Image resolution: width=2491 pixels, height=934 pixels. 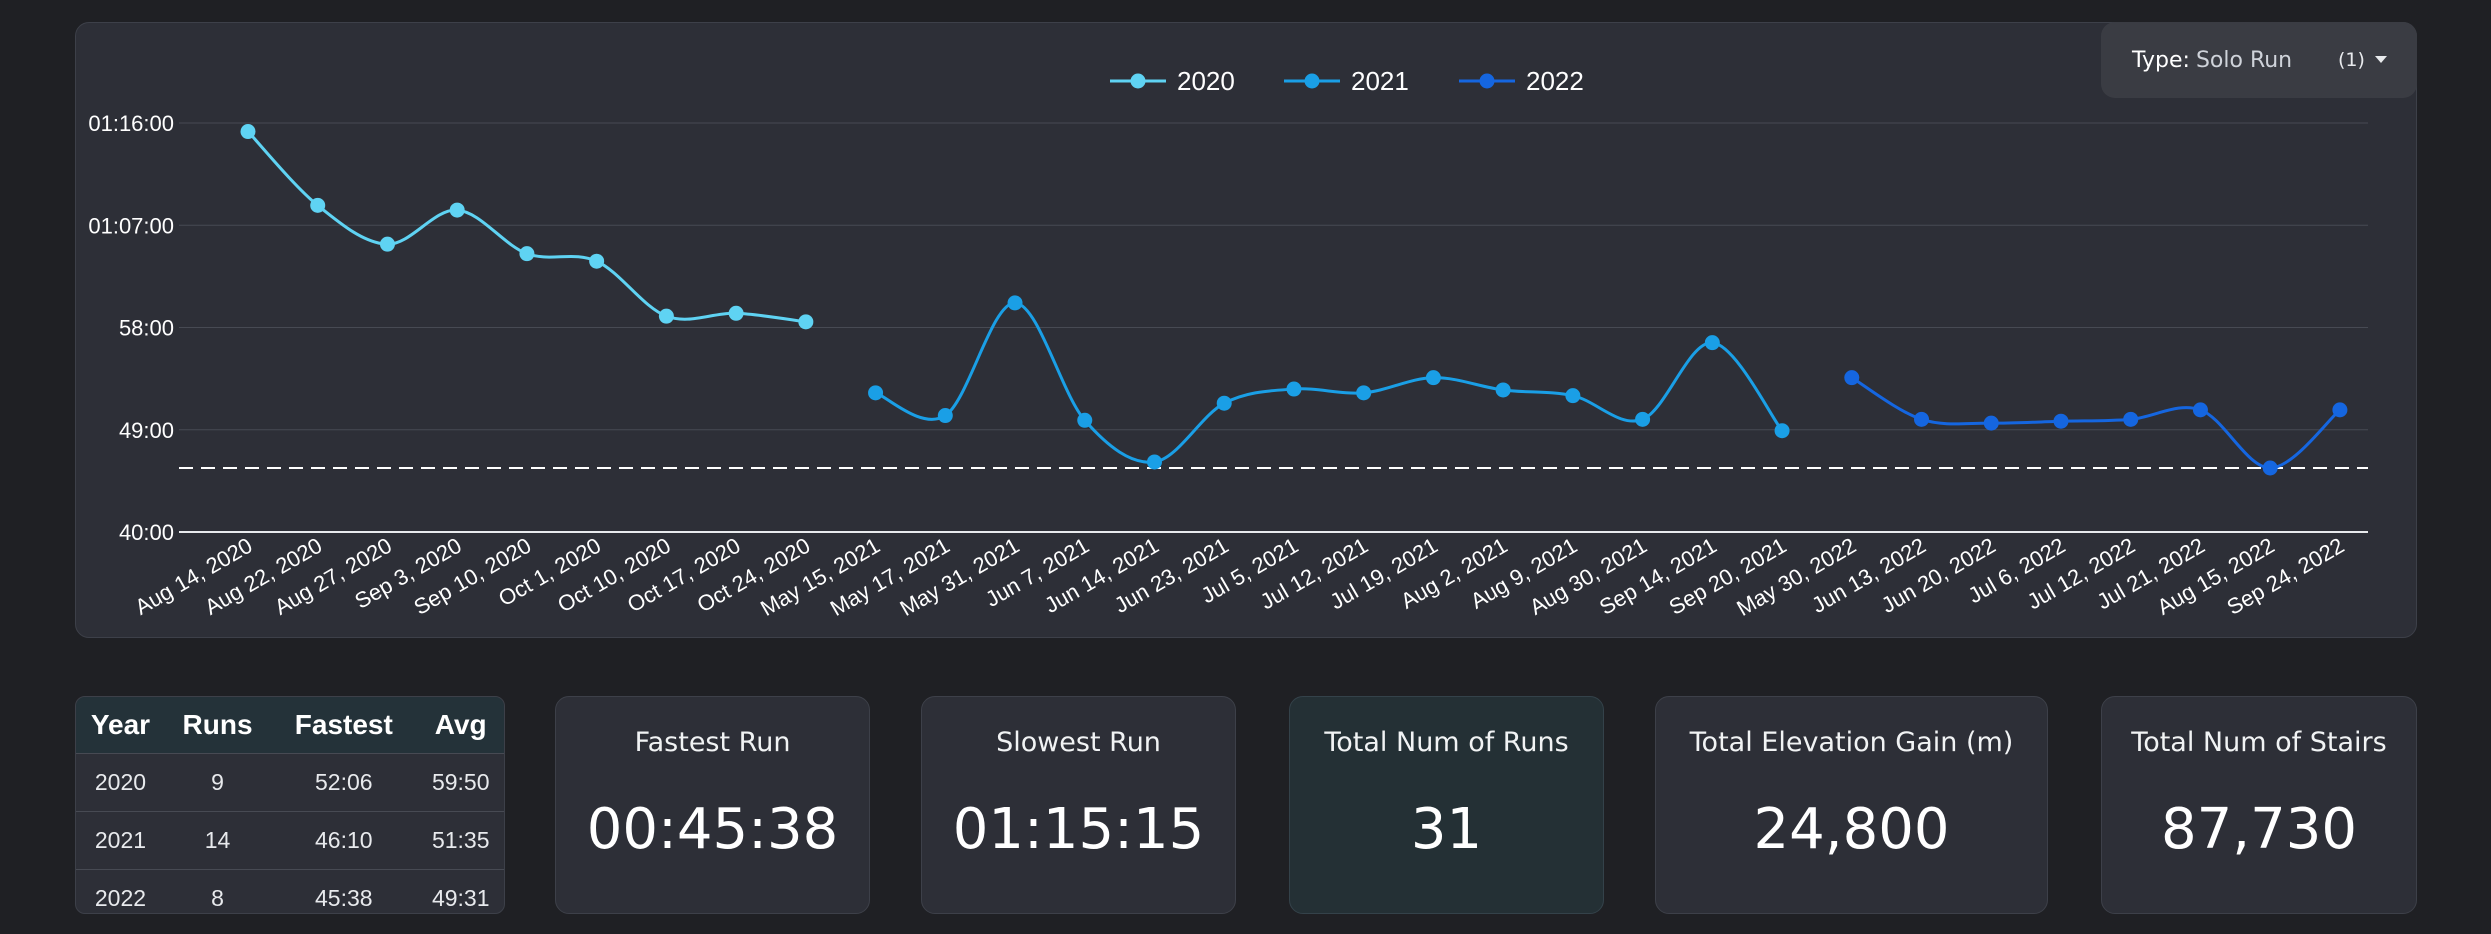 I want to click on type-filter-label: Type:, so click(x=2161, y=60).